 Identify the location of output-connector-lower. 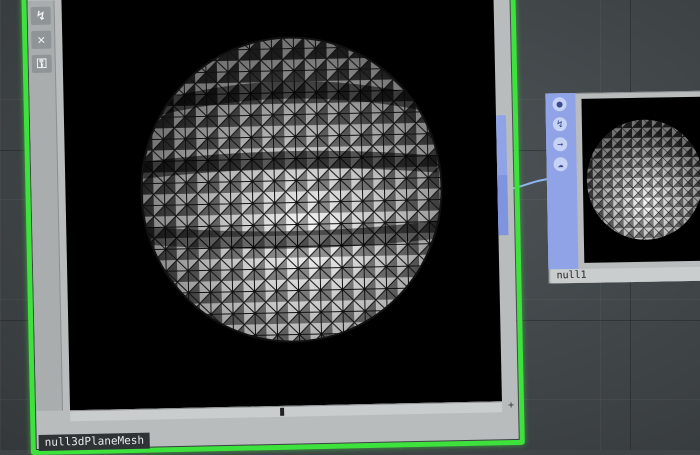
(503, 205).